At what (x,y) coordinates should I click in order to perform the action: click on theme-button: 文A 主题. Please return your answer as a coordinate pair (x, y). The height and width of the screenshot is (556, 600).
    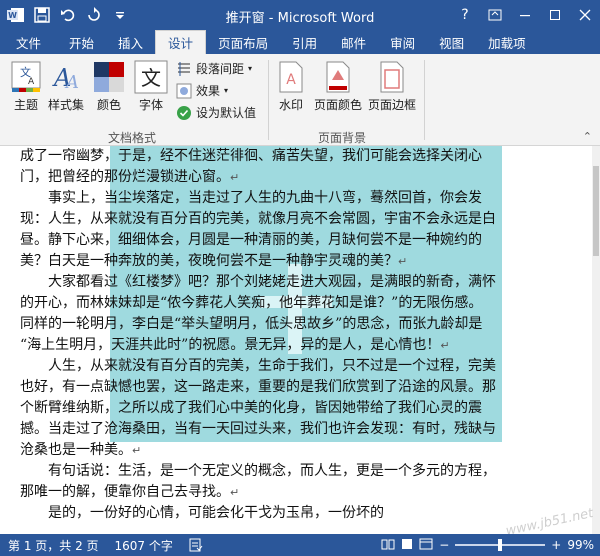
    Looking at the image, I should click on (26, 86).